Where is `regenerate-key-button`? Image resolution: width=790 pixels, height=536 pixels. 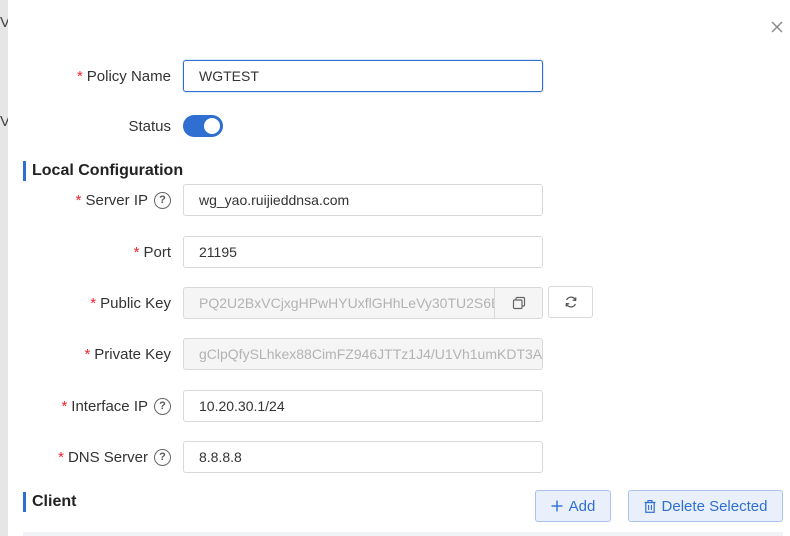
regenerate-key-button is located at coordinates (570, 302).